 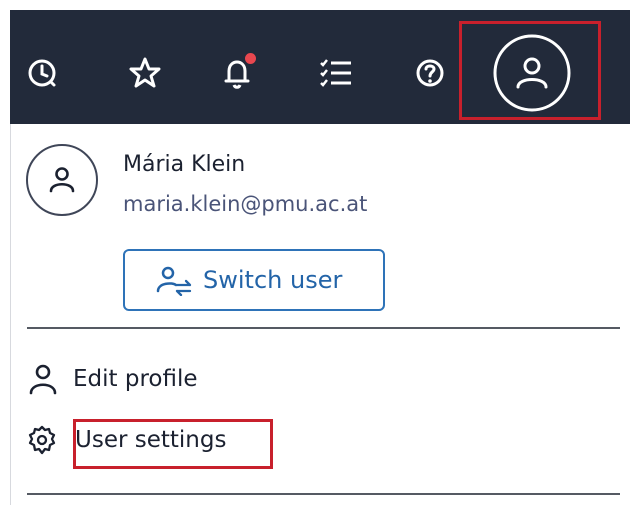 What do you see at coordinates (42, 440) in the screenshot?
I see `gear-icon` at bounding box center [42, 440].